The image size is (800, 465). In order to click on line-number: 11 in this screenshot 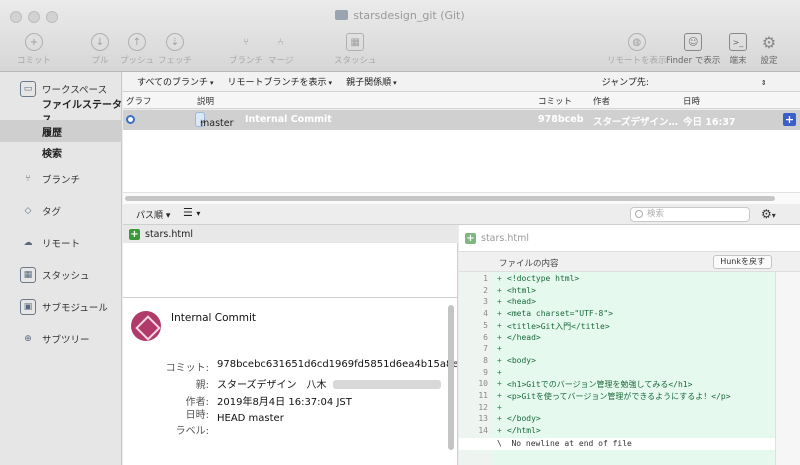, I will do `click(483, 395)`.